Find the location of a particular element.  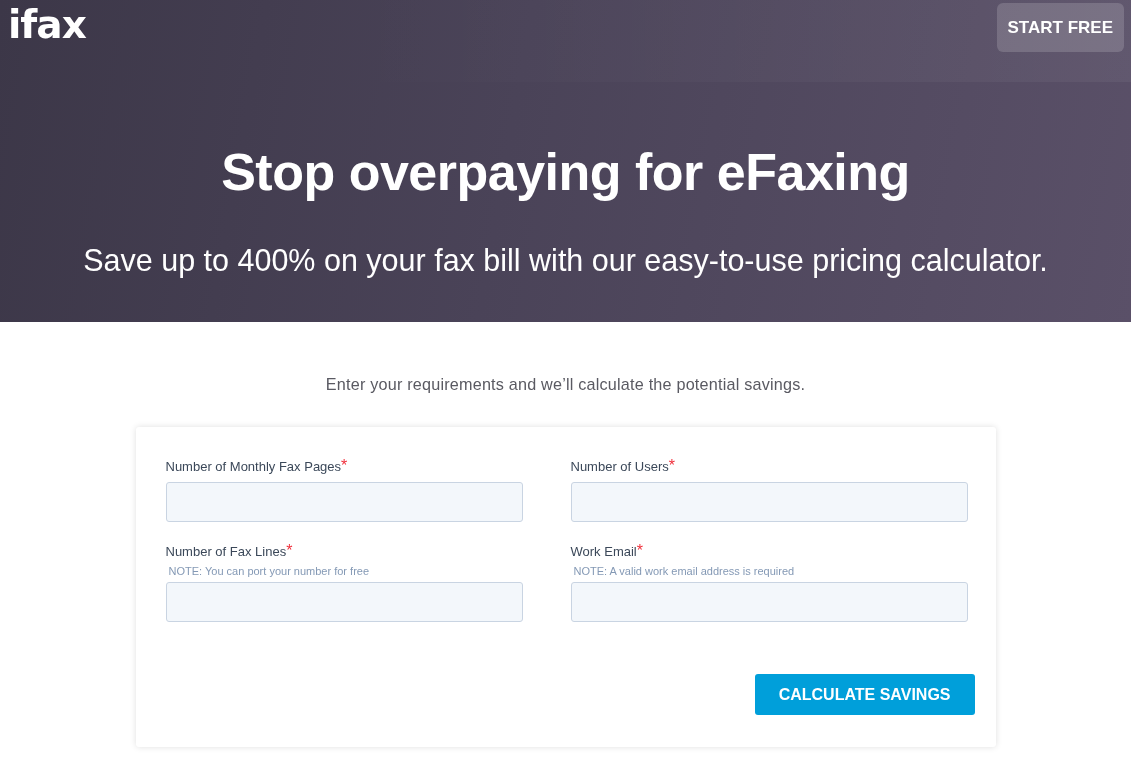

field-label: Work Email is located at coordinates (603, 551).